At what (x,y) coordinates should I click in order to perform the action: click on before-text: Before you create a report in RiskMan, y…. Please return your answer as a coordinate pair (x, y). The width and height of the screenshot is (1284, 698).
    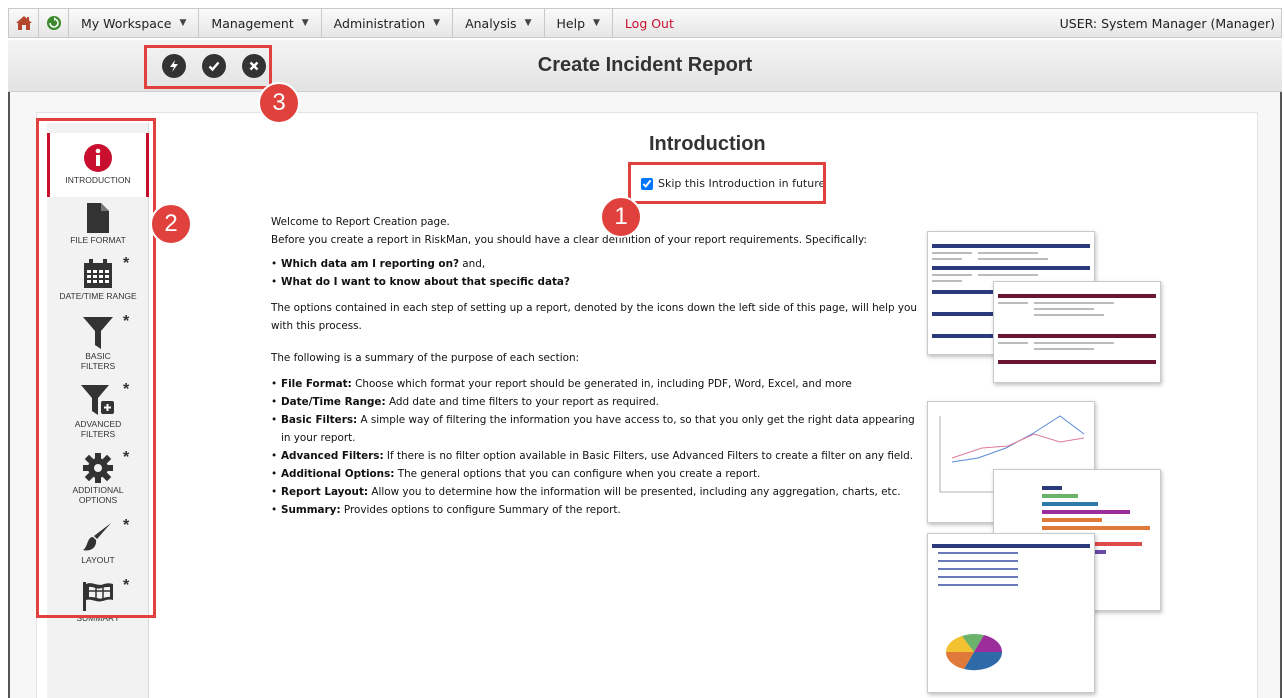
    Looking at the image, I should click on (569, 240).